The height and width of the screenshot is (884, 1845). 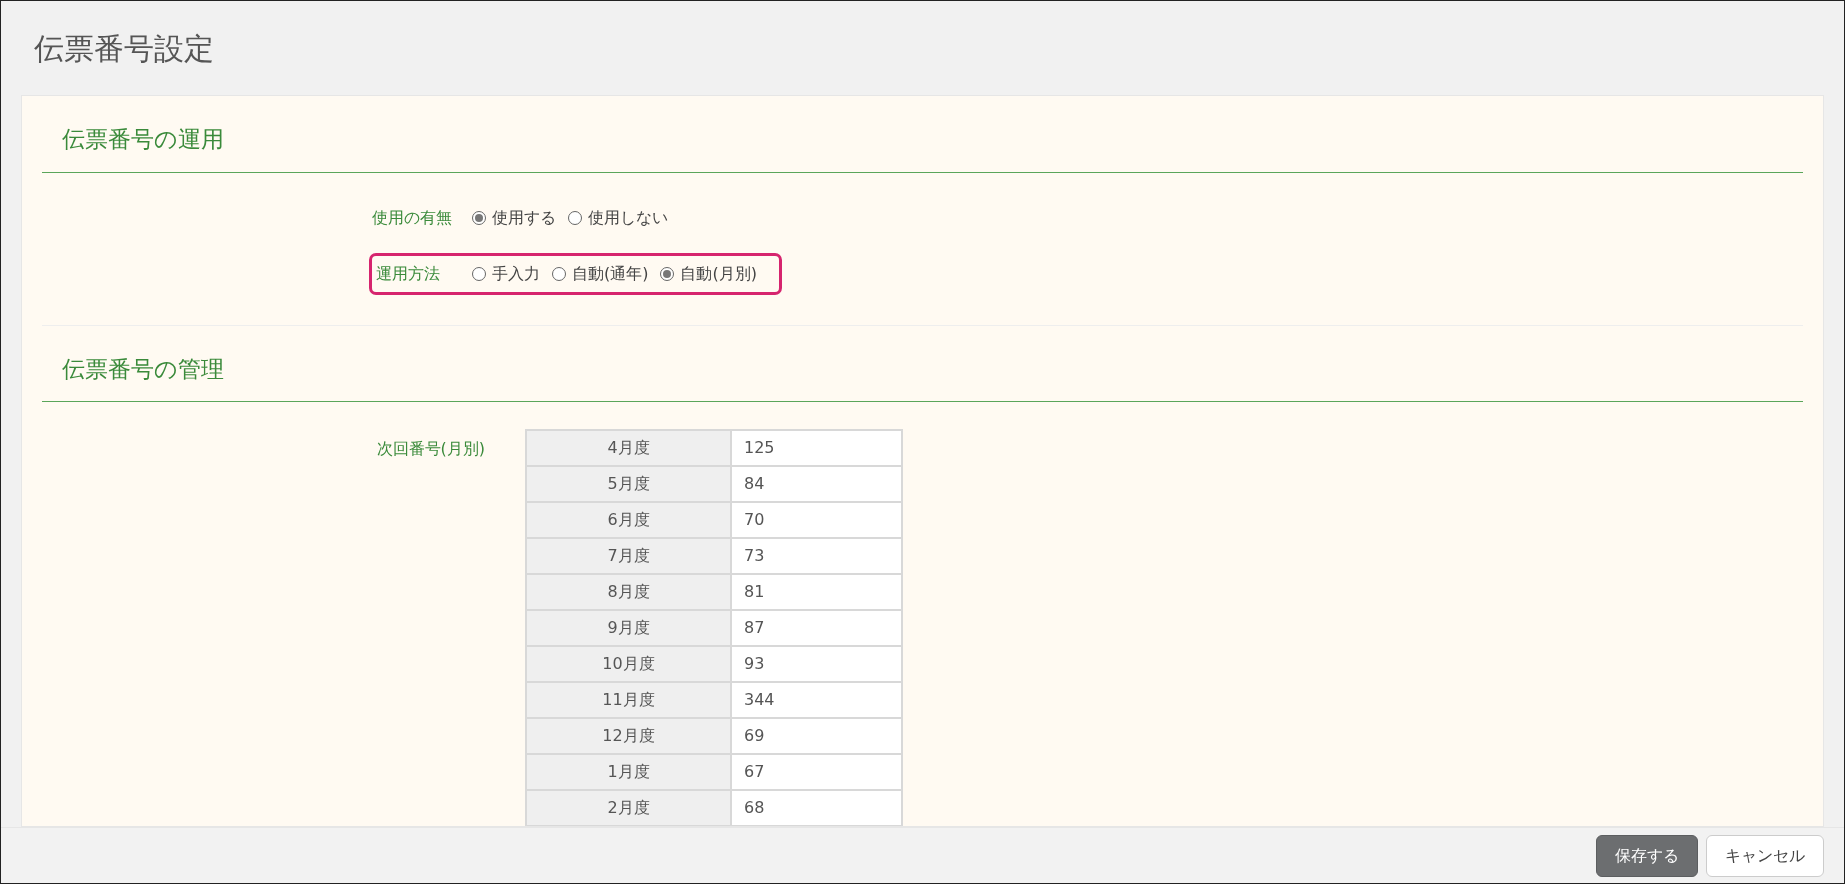 I want to click on cancel-button: キャンセル, so click(x=1765, y=855).